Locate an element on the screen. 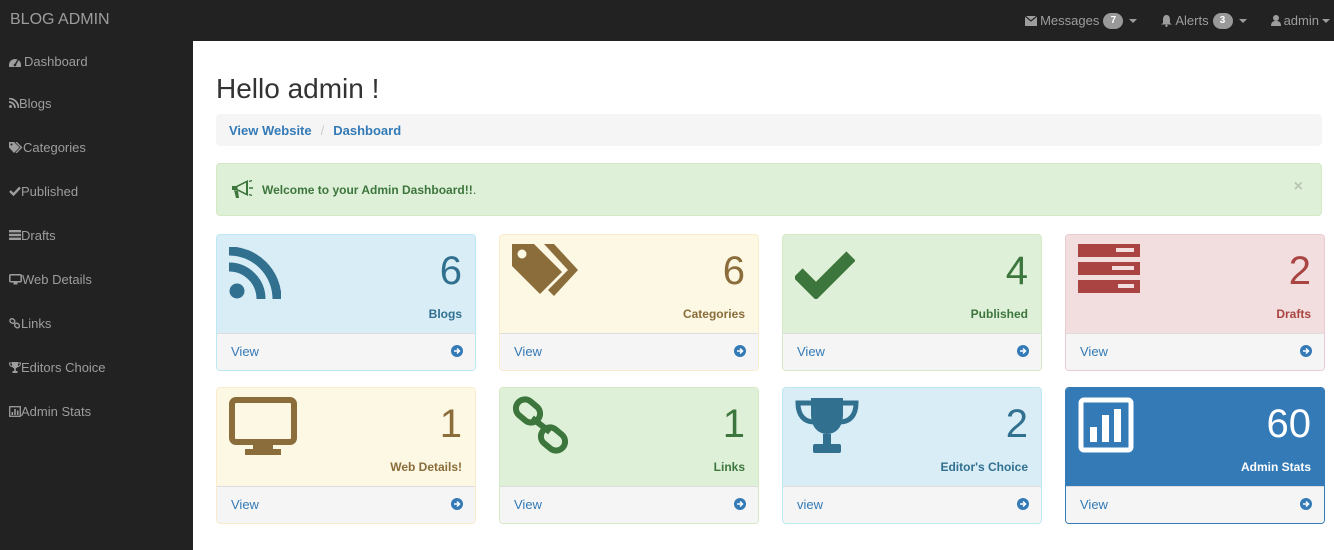  panel-admin-stats: 60 Admin Stats View is located at coordinates (1195, 455).